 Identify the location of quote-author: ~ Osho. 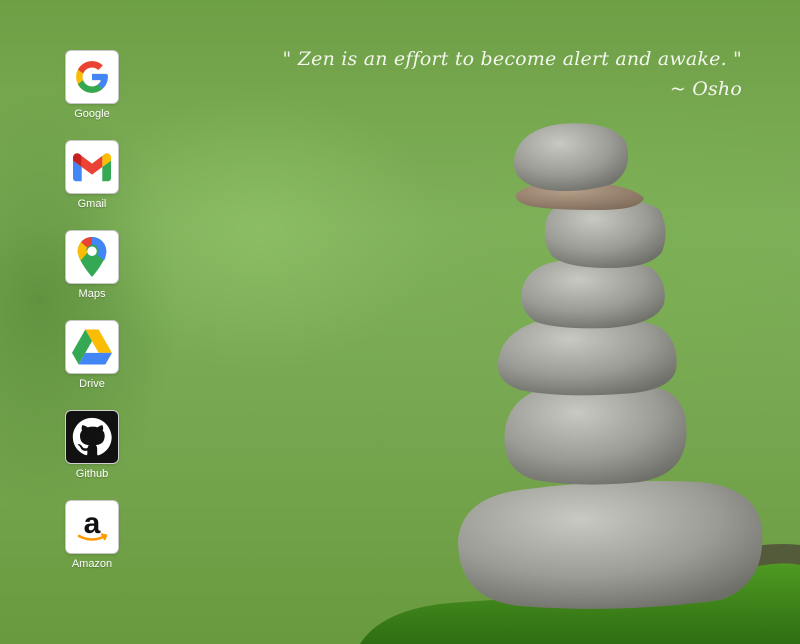
(705, 89).